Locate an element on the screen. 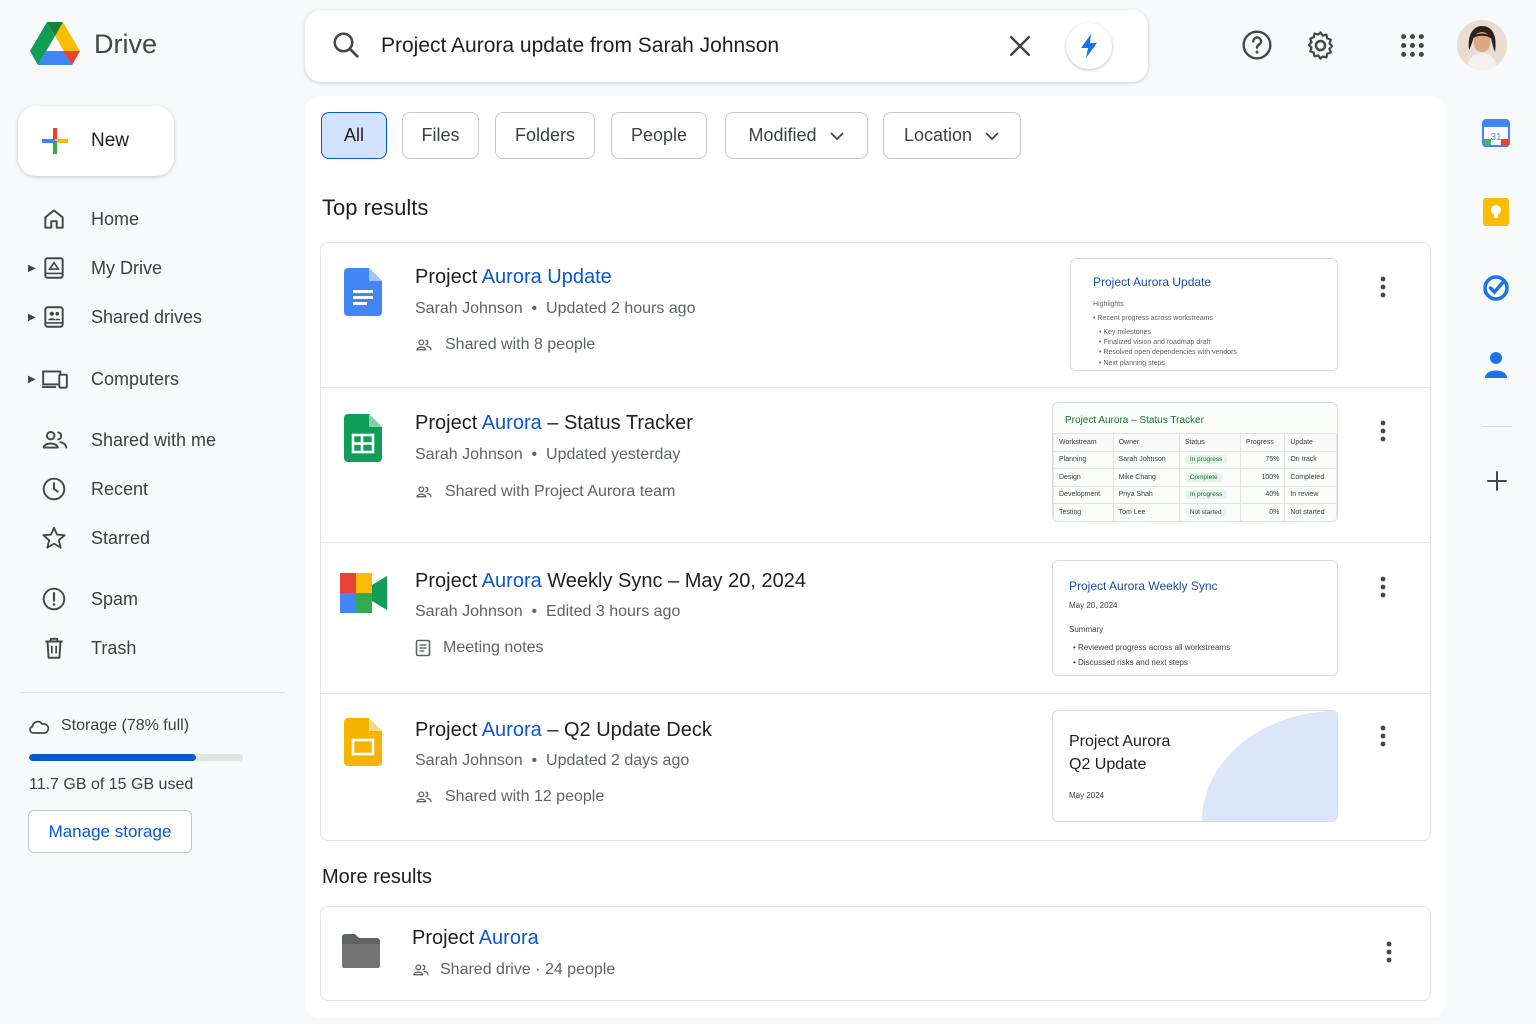  google-meet-icon is located at coordinates (363, 593).